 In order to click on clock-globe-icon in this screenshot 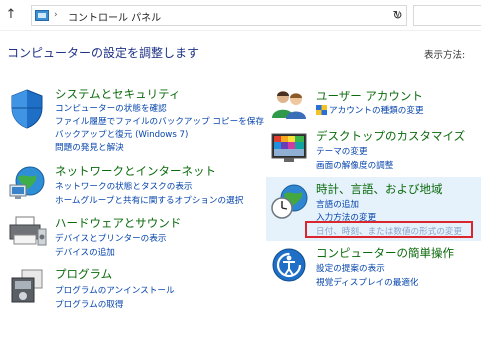, I will do `click(290, 202)`.